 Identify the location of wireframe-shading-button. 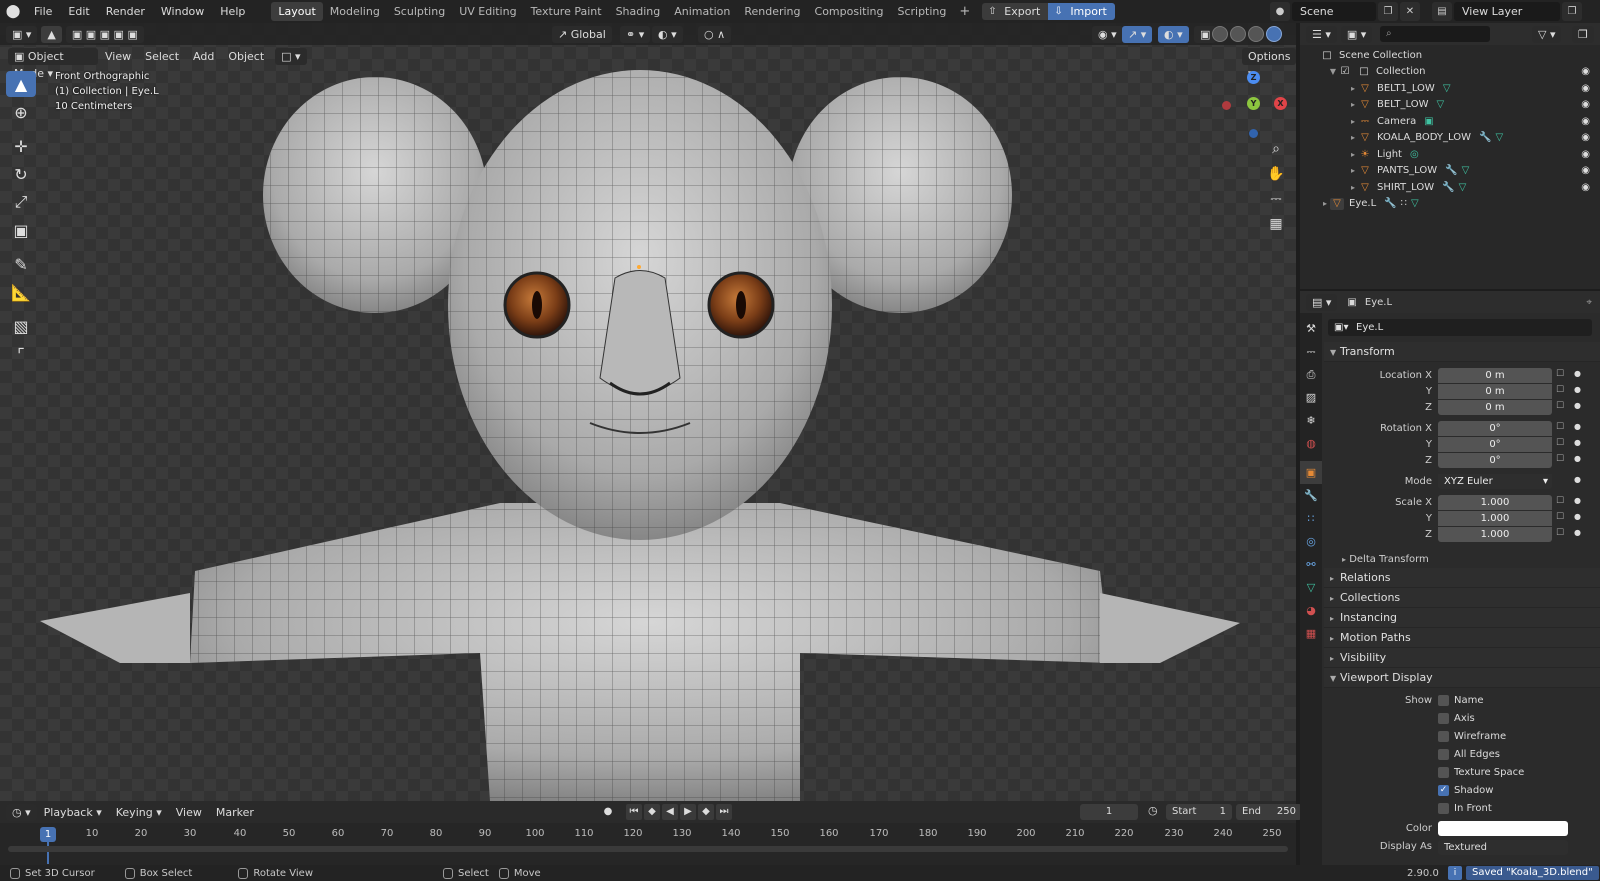
(1220, 34).